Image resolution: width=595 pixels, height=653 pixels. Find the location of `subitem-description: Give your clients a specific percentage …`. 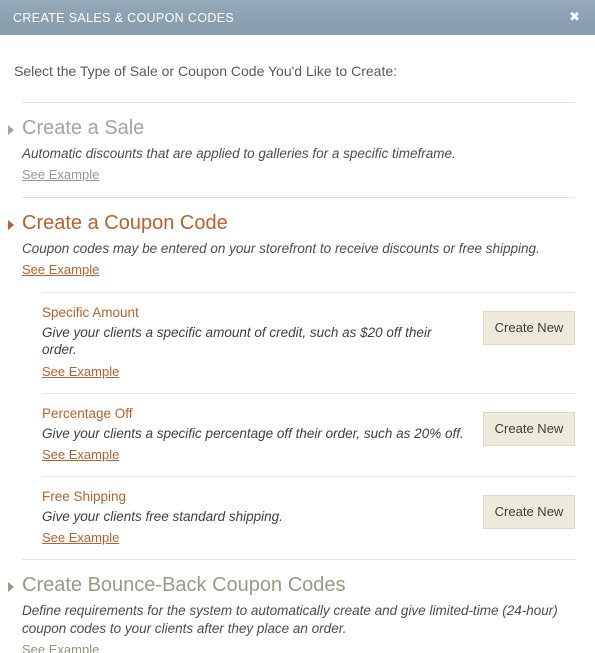

subitem-description: Give your clients a specific percentage … is located at coordinates (253, 433).